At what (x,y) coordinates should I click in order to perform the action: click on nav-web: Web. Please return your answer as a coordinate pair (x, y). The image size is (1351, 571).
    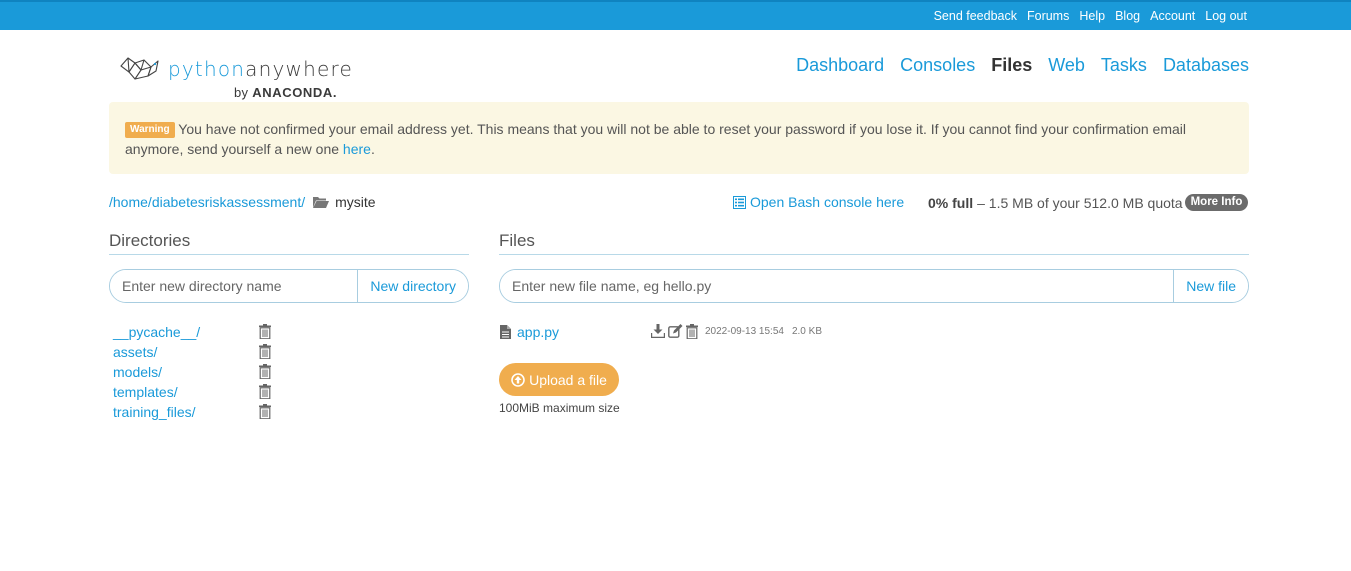
    Looking at the image, I should click on (1066, 65).